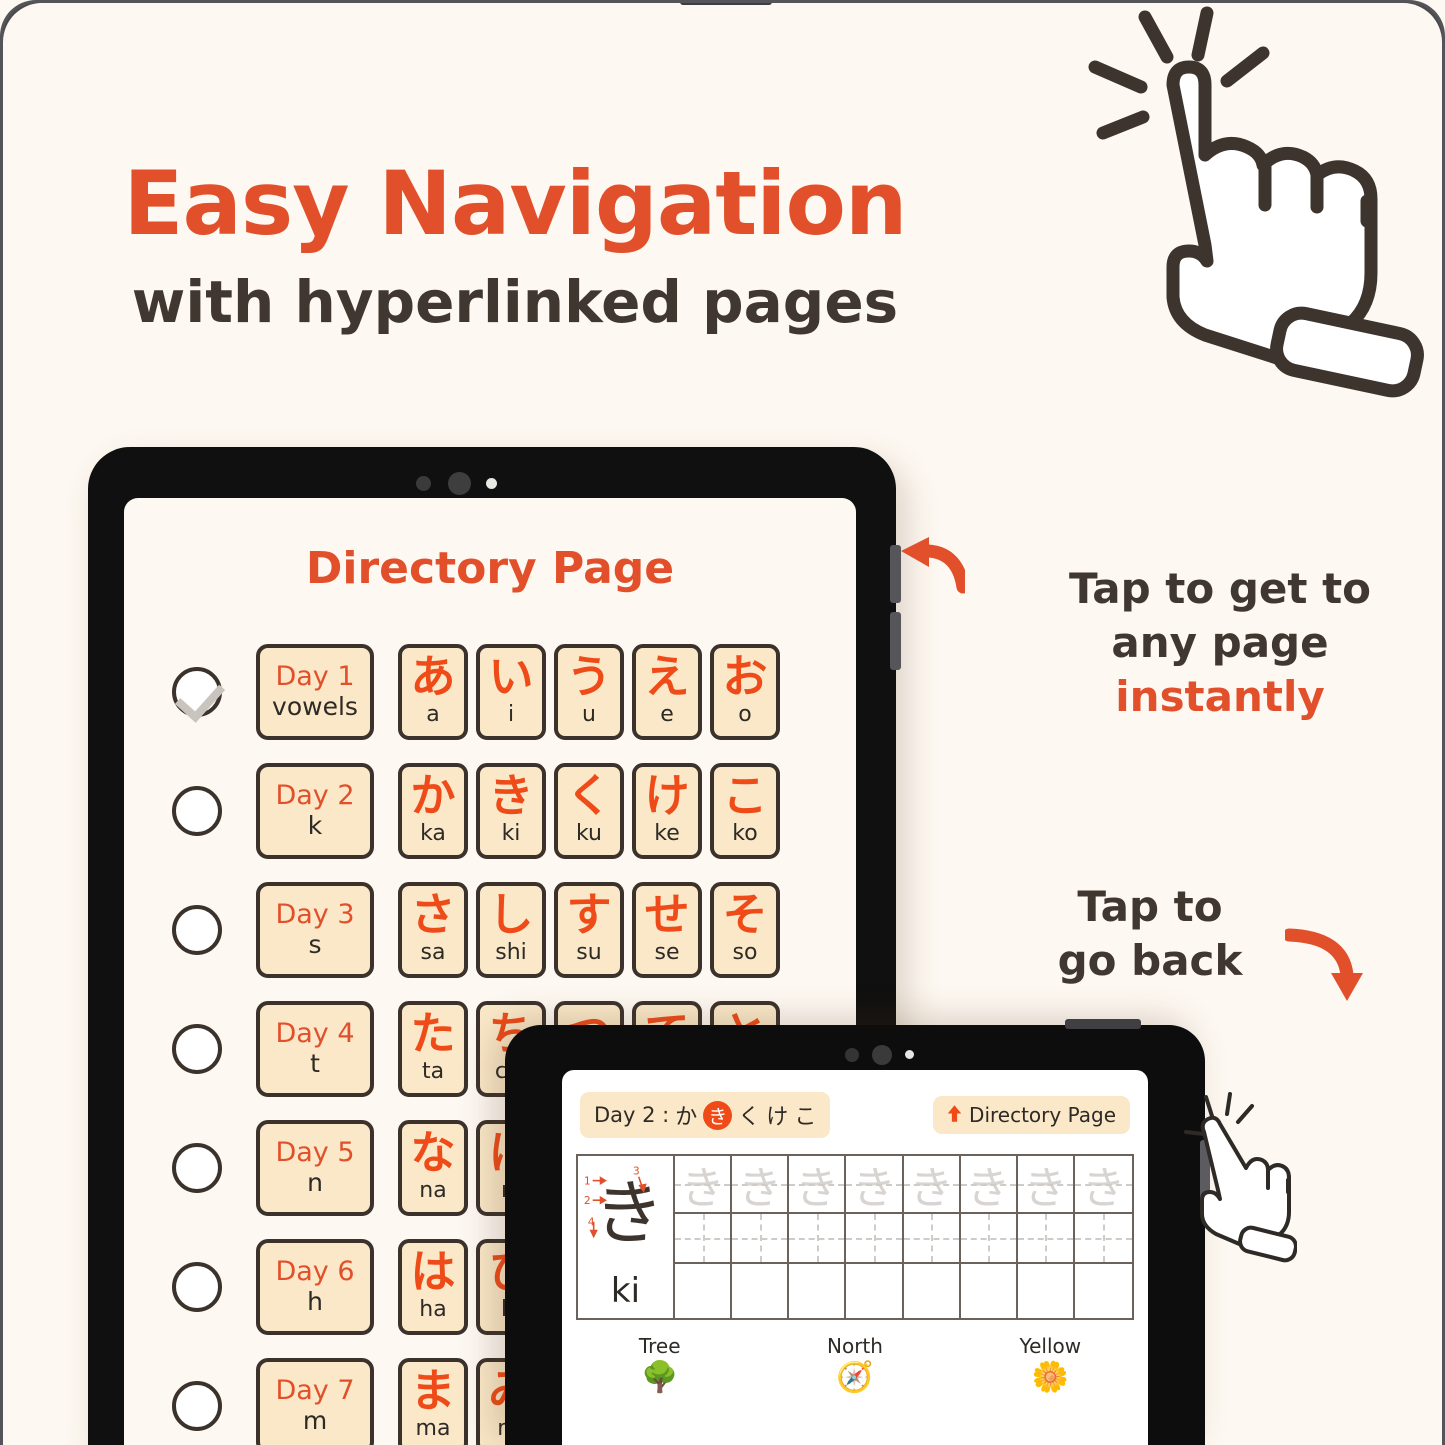 The height and width of the screenshot is (1445, 1445). What do you see at coordinates (433, 1048) in the screenshot?
I see `kana-tile-button: た ta` at bounding box center [433, 1048].